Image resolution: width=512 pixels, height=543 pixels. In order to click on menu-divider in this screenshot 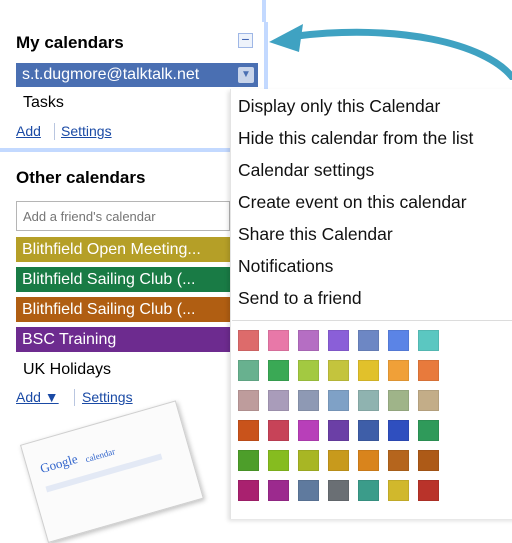, I will do `click(372, 320)`.